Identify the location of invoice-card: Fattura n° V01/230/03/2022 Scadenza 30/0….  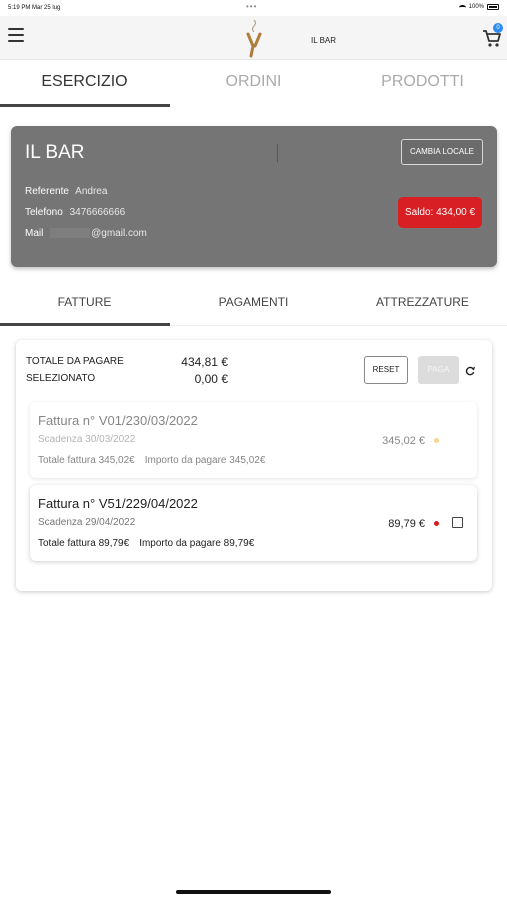
(253, 440).